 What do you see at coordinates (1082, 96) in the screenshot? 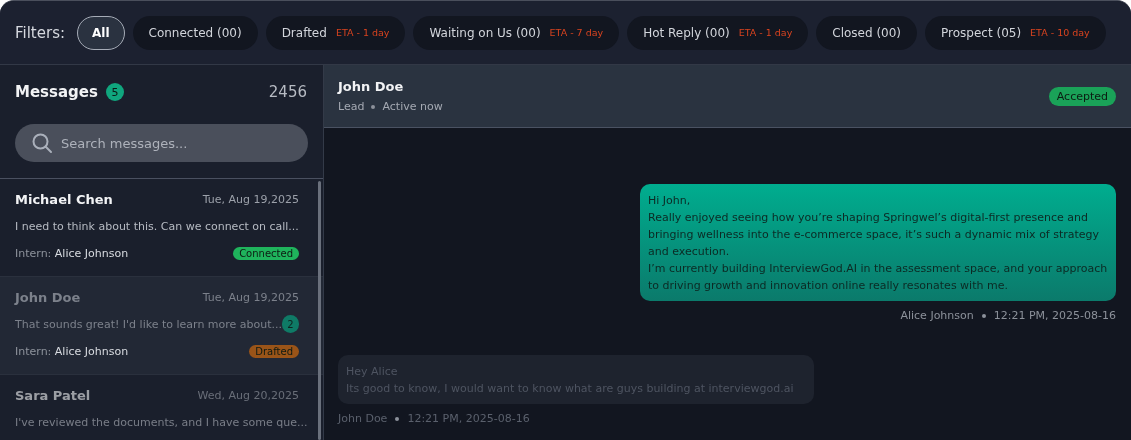
I see `status-badge: Accepted` at bounding box center [1082, 96].